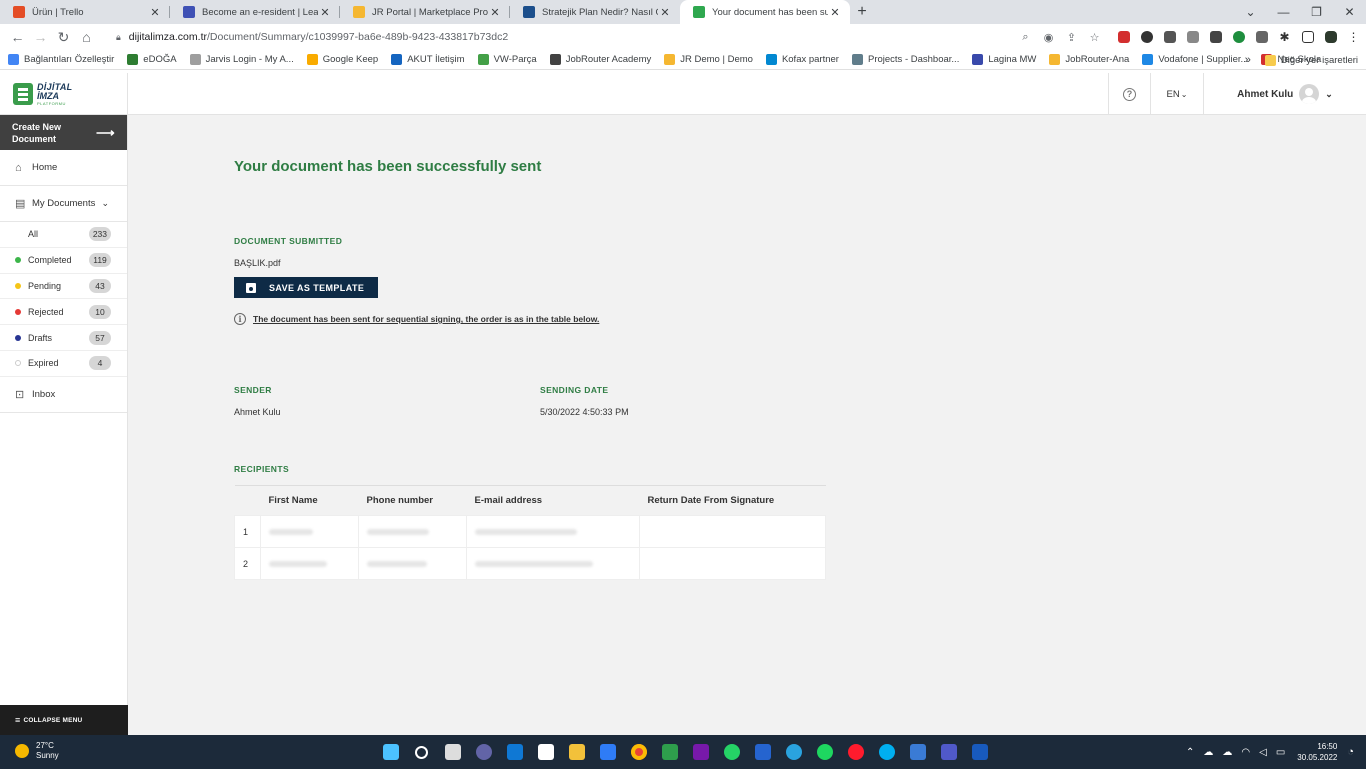 The width and height of the screenshot is (1366, 769). Describe the element at coordinates (1208, 752) in the screenshot. I see `onedrive-cloud-icon: ☁` at that location.